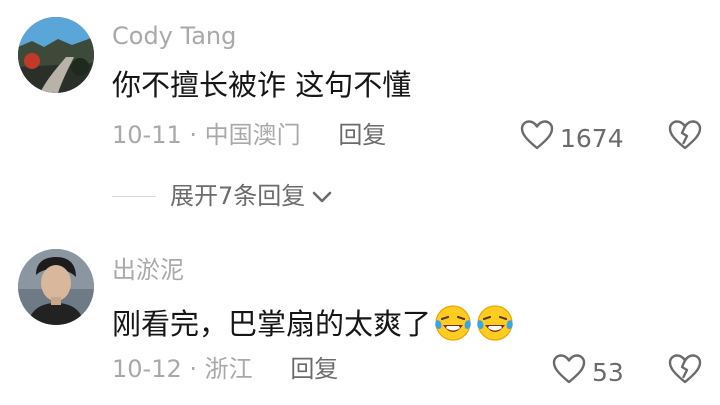 This screenshot has width=720, height=405. What do you see at coordinates (272, 324) in the screenshot?
I see `comment-text-body: 刚看完，巴掌扇的太爽了` at bounding box center [272, 324].